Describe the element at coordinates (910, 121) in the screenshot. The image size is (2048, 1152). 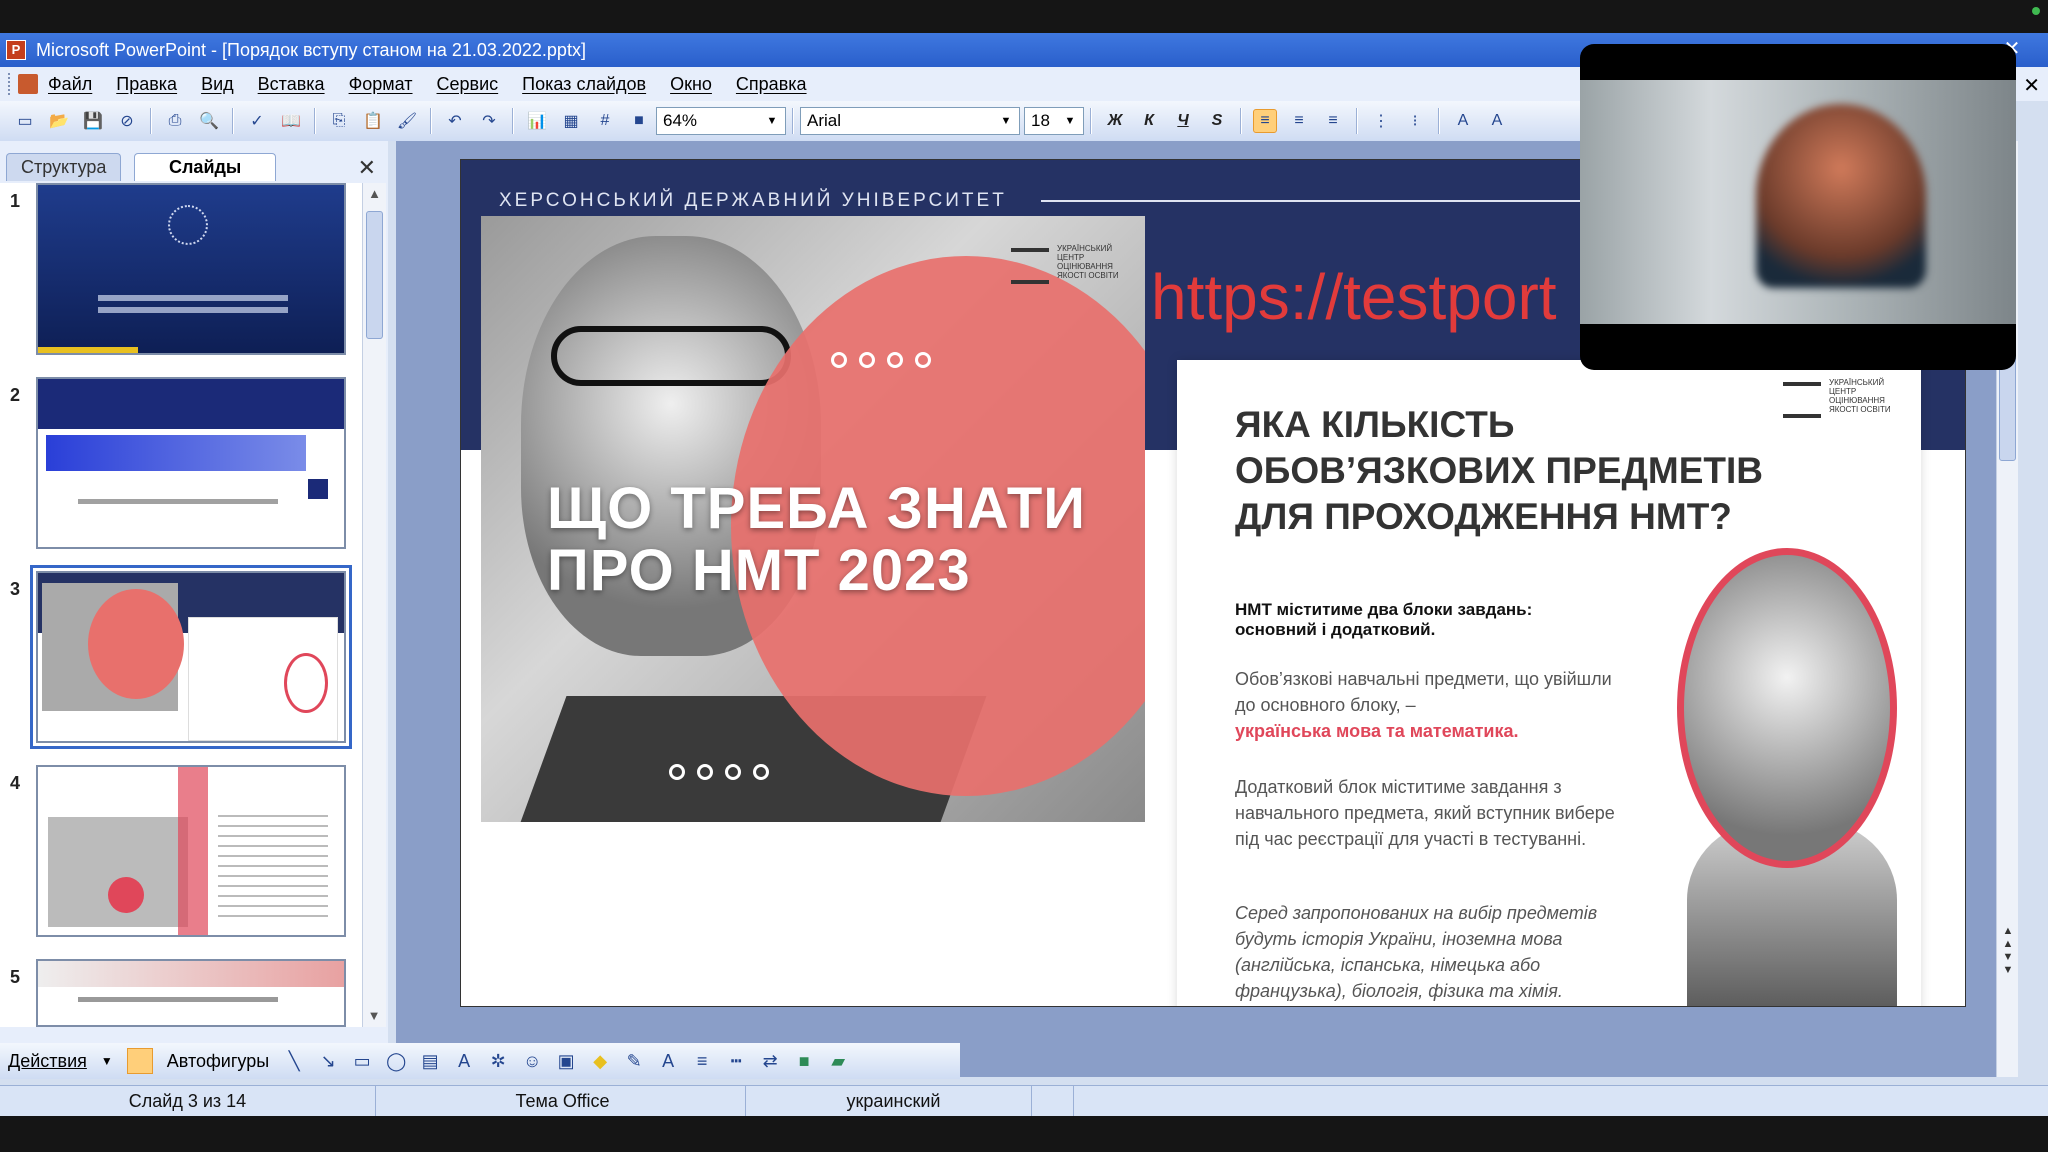
I see `font-select: Arial ▼` at that location.